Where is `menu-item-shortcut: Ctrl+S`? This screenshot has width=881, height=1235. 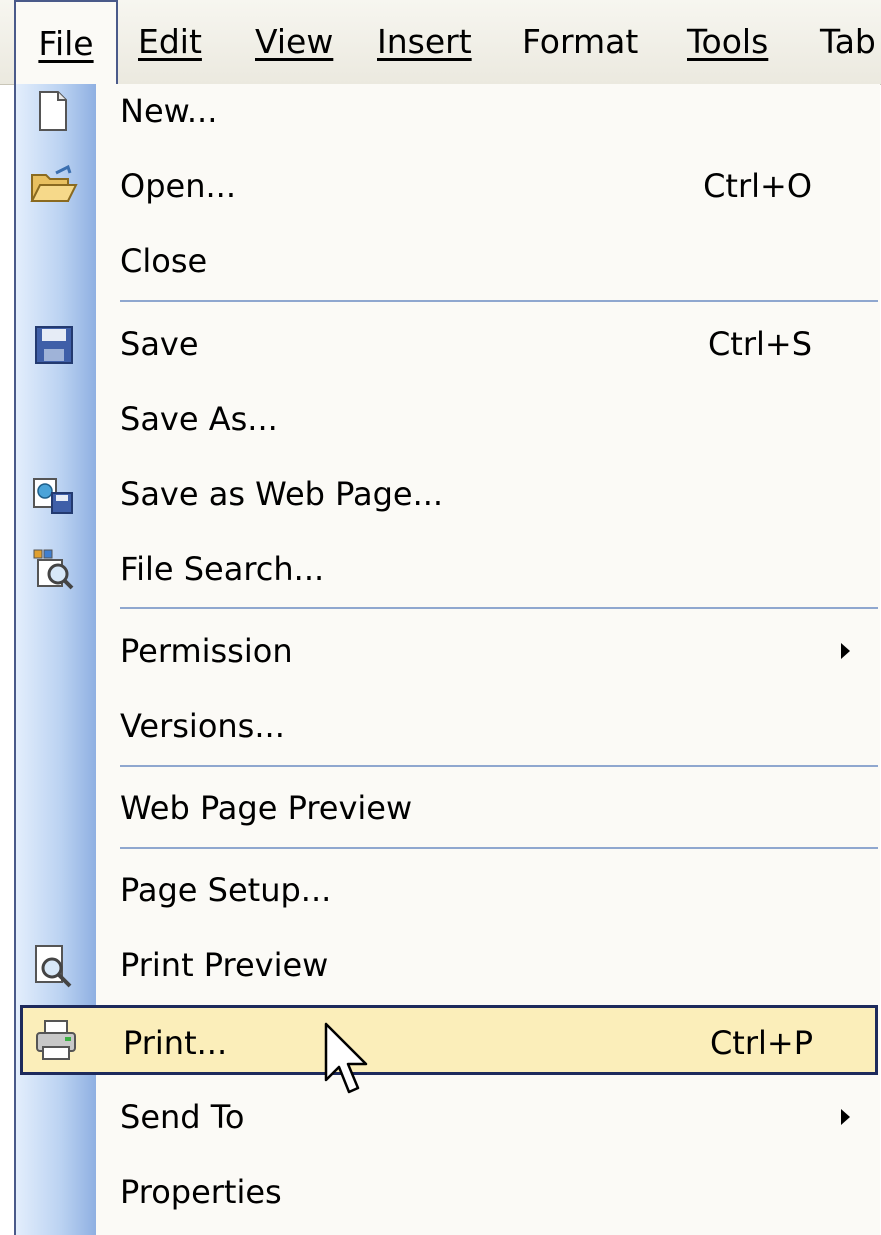 menu-item-shortcut: Ctrl+S is located at coordinates (759, 344).